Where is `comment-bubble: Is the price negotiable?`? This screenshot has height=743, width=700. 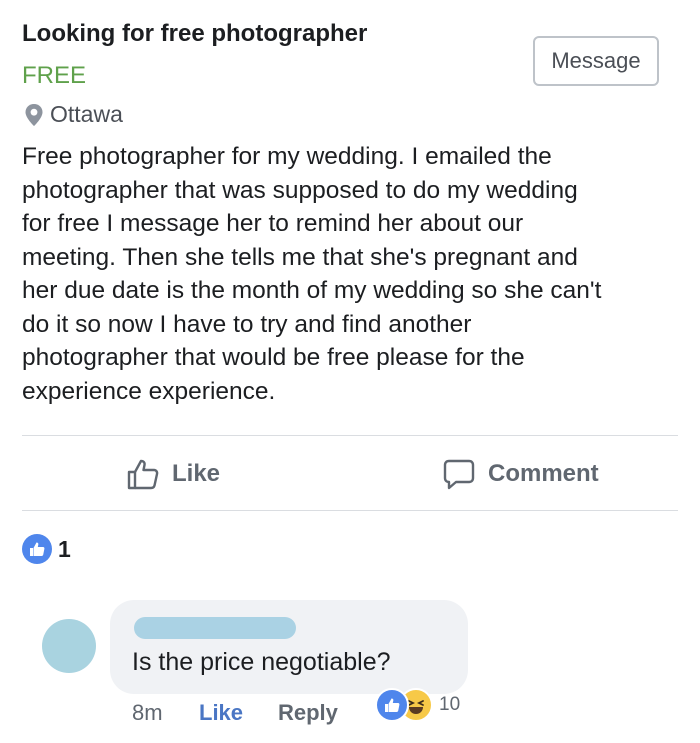 comment-bubble: Is the price negotiable? is located at coordinates (289, 647).